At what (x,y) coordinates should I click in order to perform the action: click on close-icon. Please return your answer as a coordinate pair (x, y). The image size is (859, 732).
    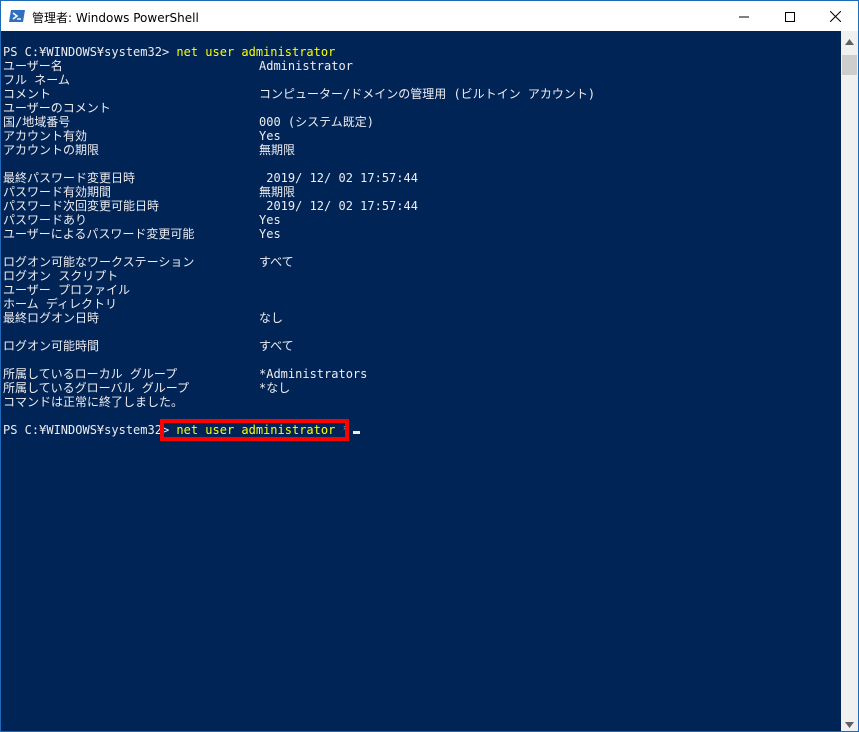
    Looking at the image, I should click on (835, 16).